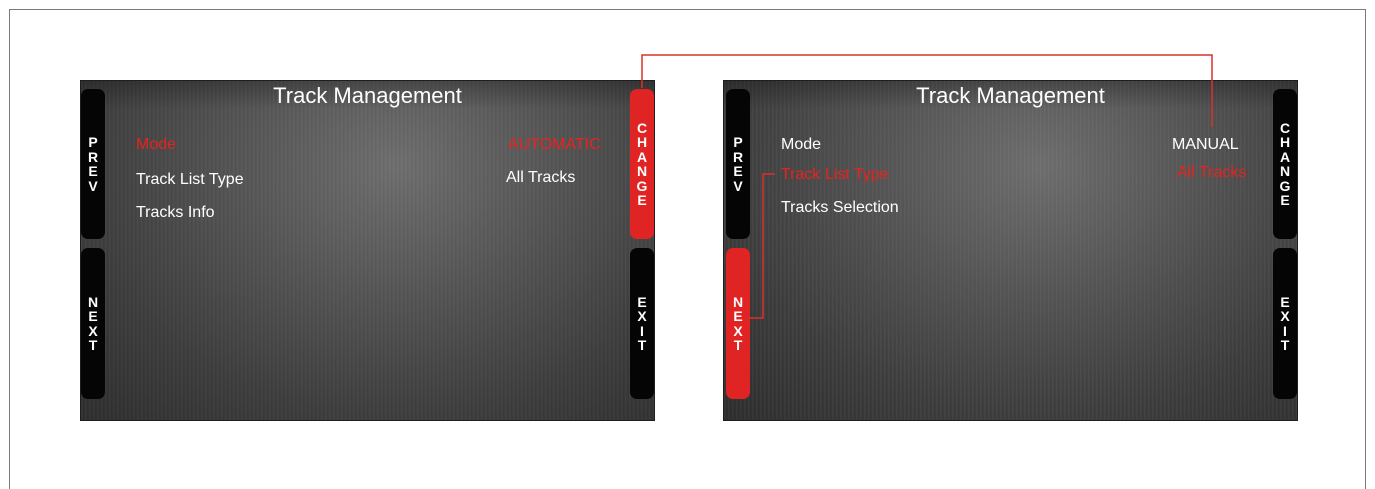 The width and height of the screenshot is (1375, 489). What do you see at coordinates (840, 208) in the screenshot?
I see `row-label-tracks-selection: Tracks Selection` at bounding box center [840, 208].